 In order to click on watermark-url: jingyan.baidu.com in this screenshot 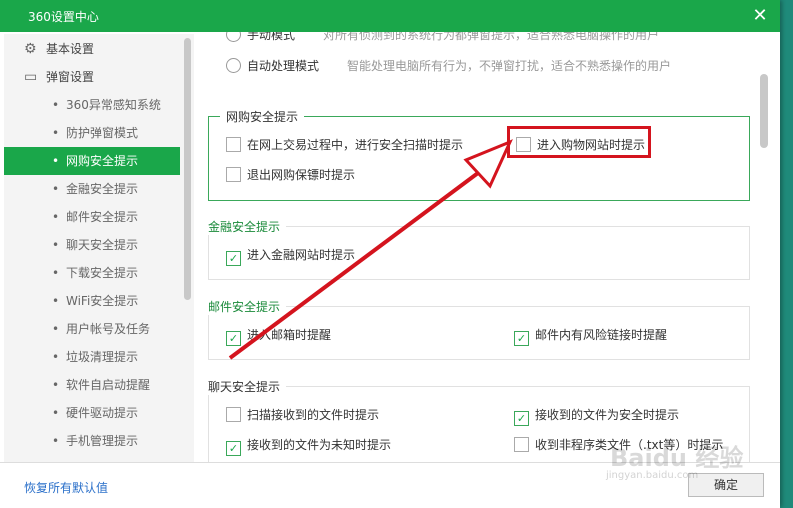, I will do `click(652, 475)`.